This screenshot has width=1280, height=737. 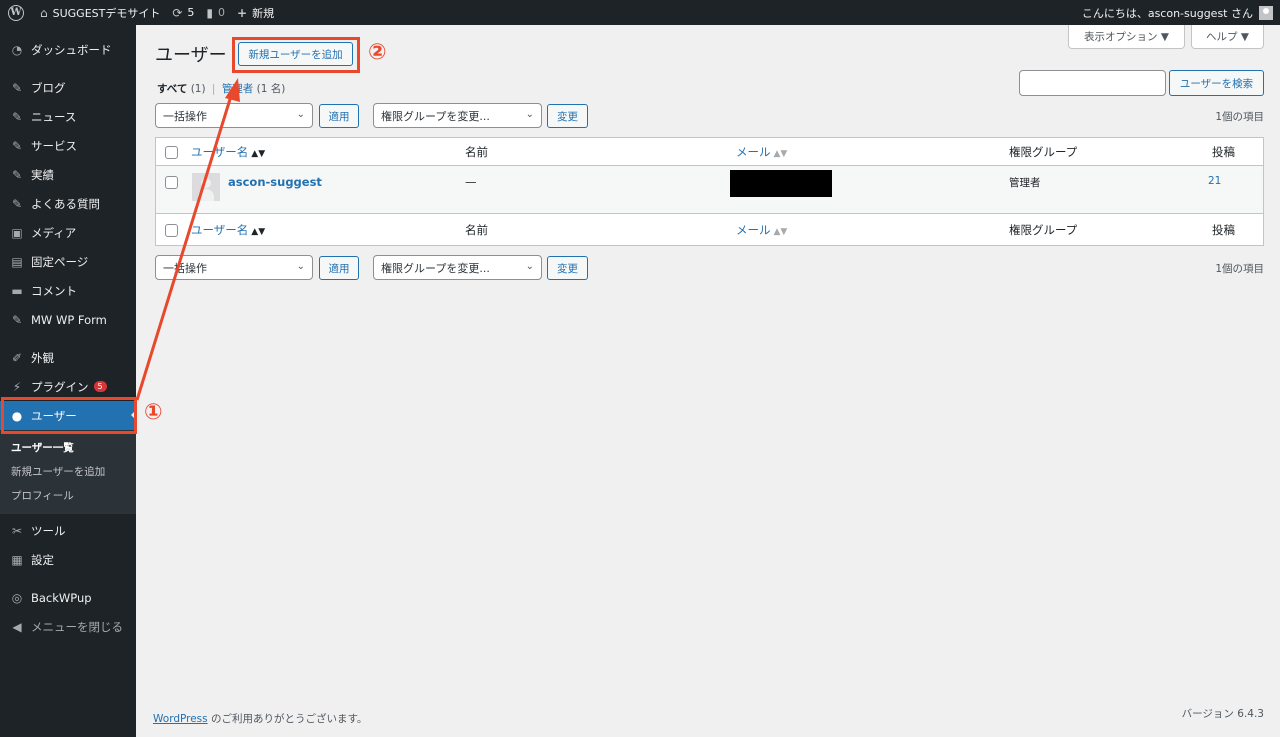 What do you see at coordinates (1223, 152) in the screenshot?
I see `column-posts: 投稿` at bounding box center [1223, 152].